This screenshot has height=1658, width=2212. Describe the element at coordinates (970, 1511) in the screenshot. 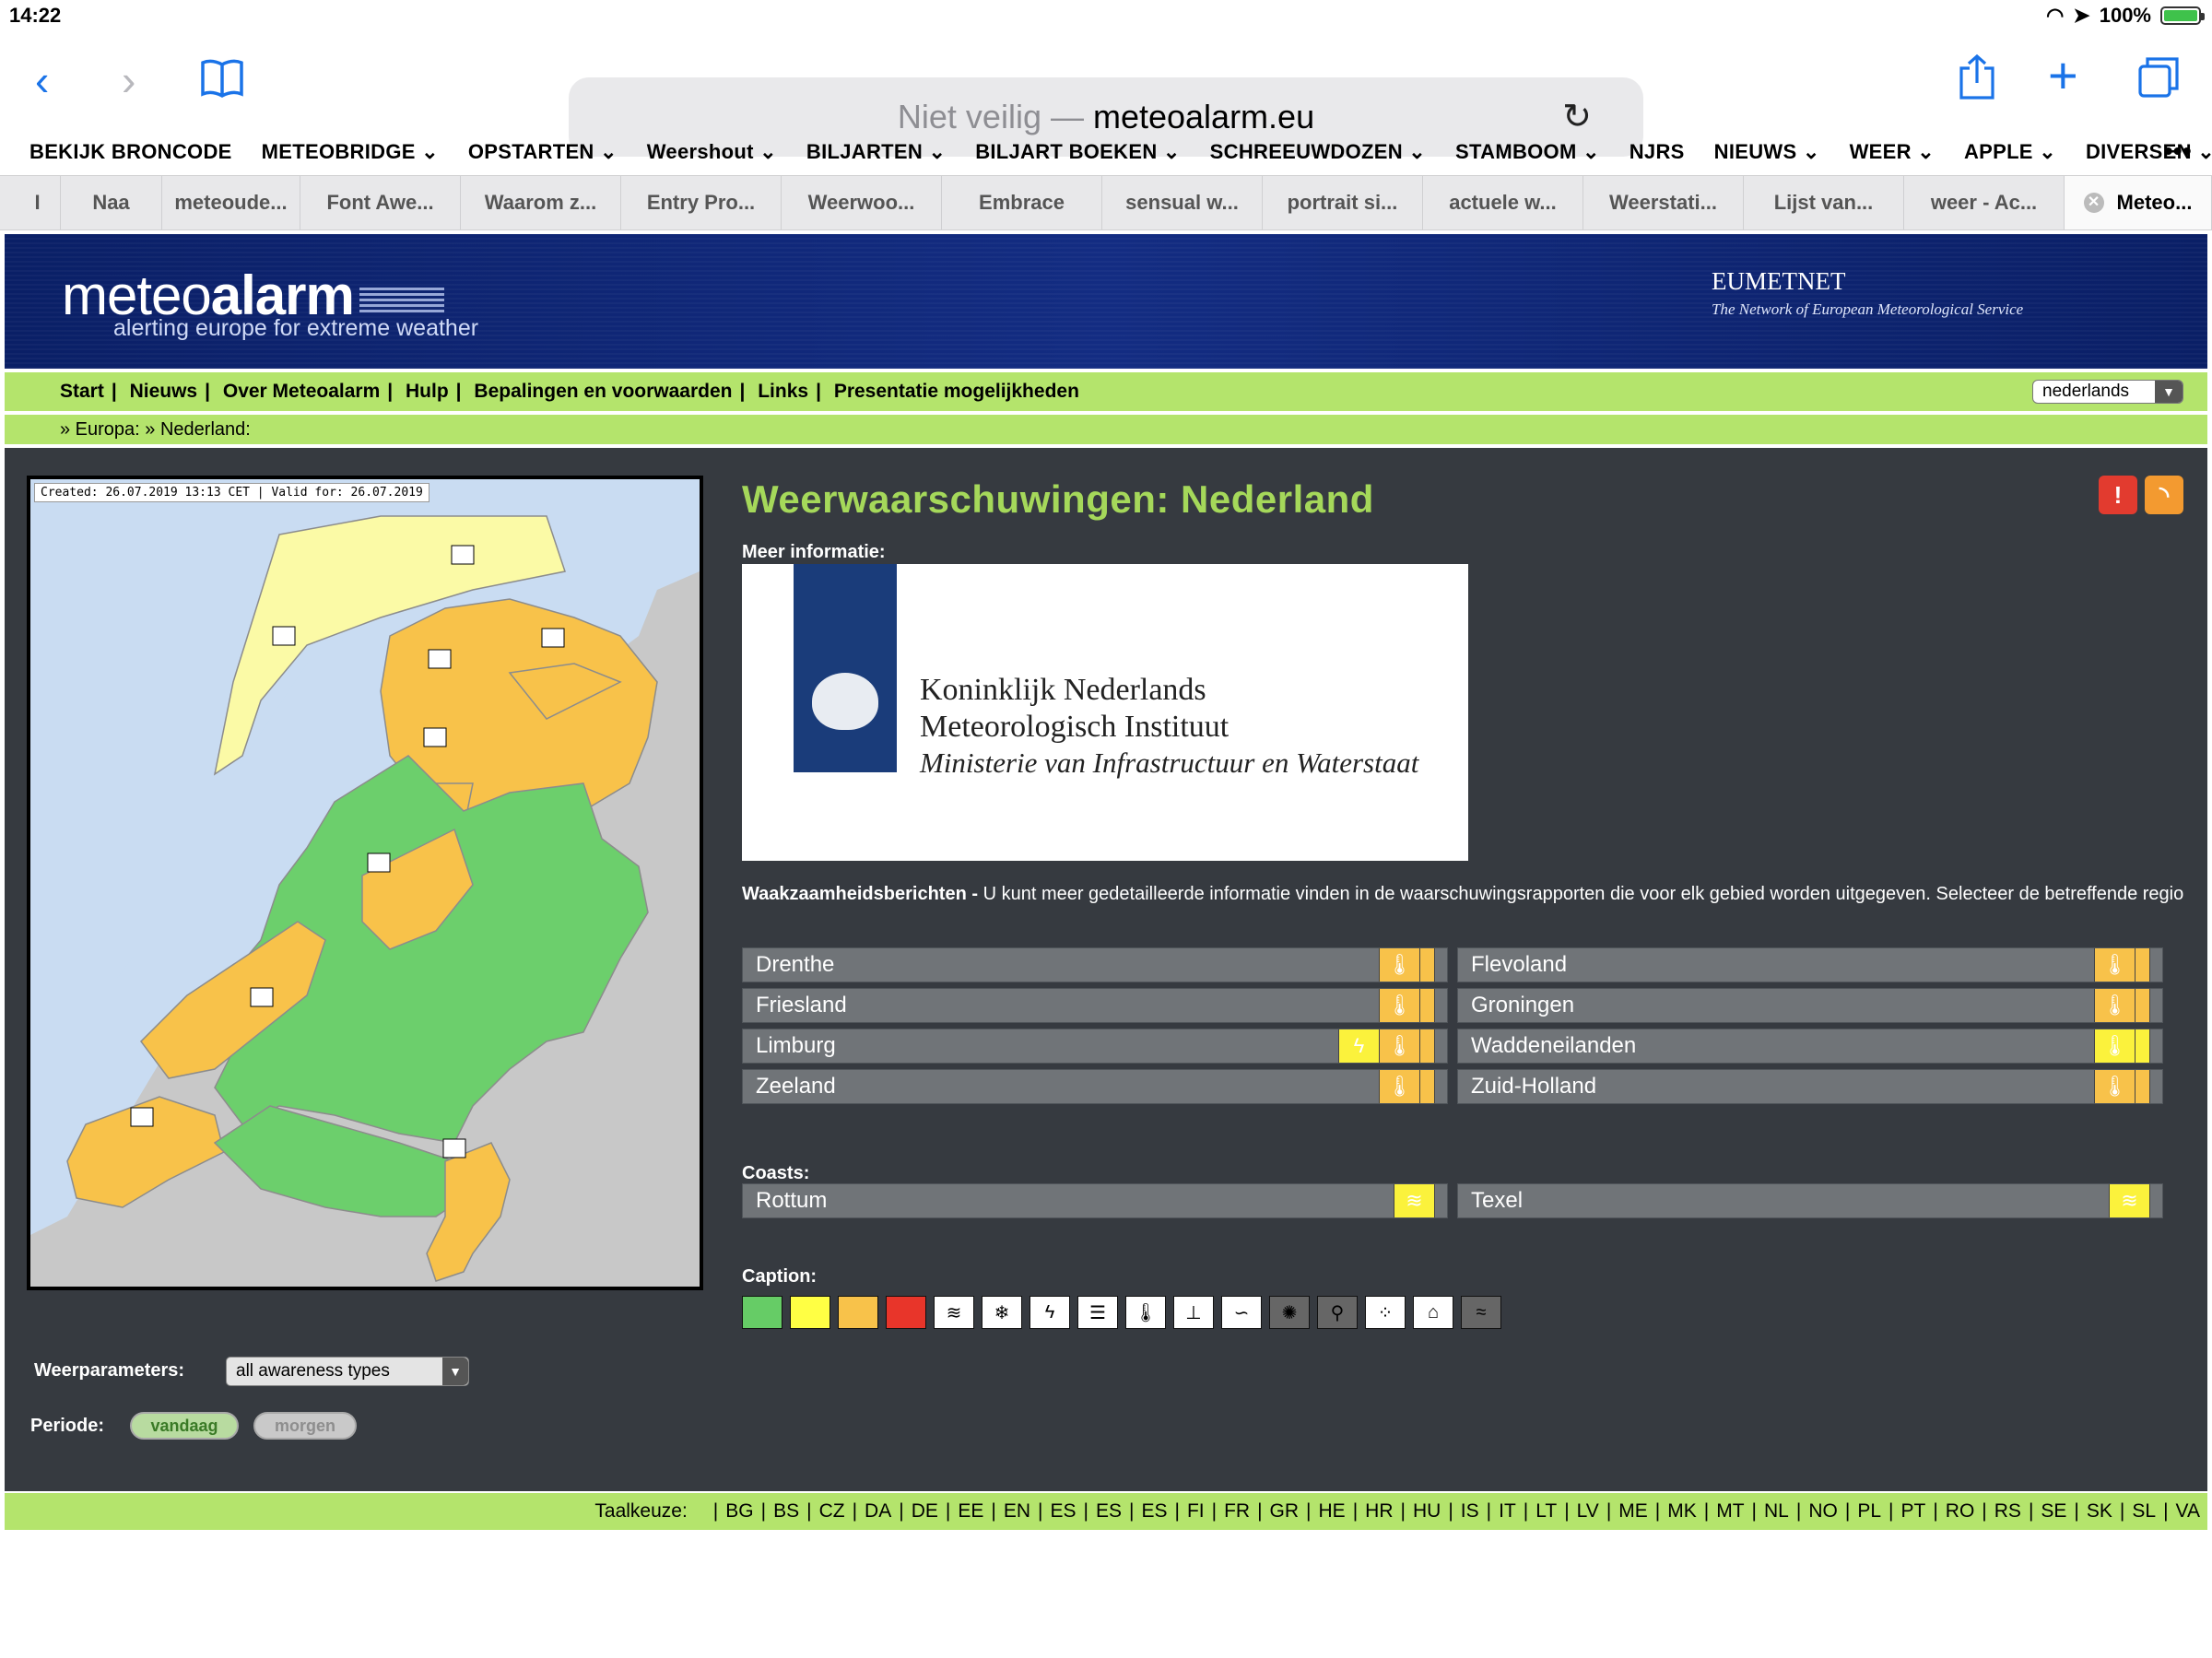

I see `language-link: EE` at that location.